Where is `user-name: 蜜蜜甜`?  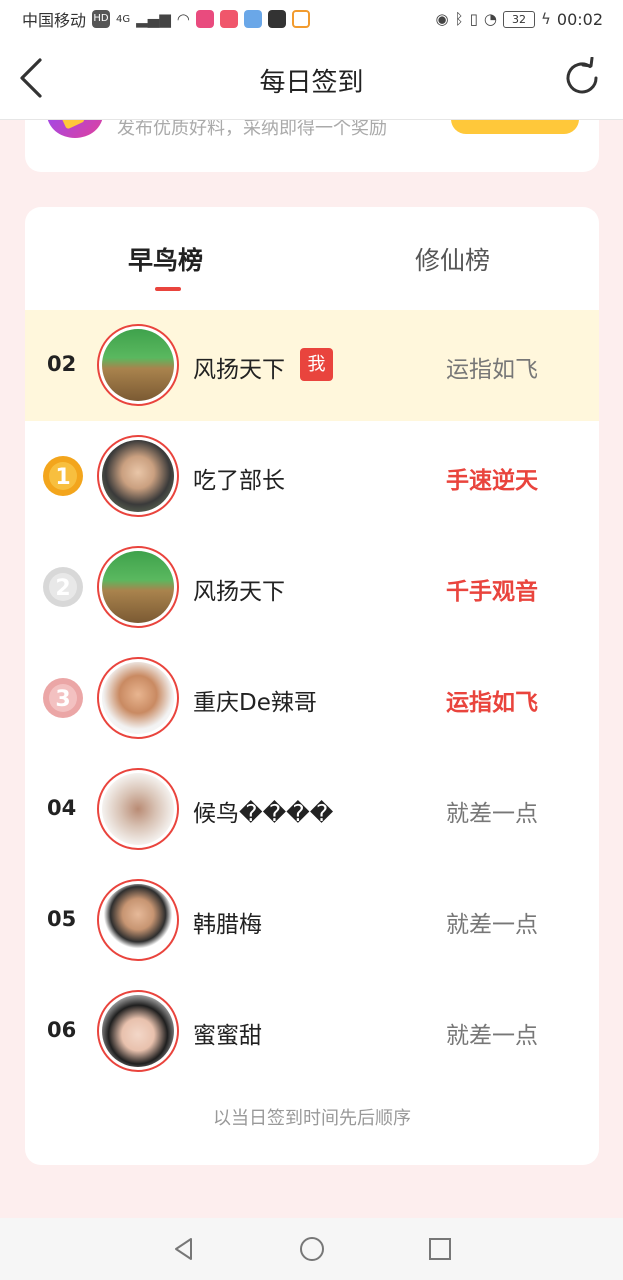
user-name: 蜜蜜甜 is located at coordinates (227, 1036).